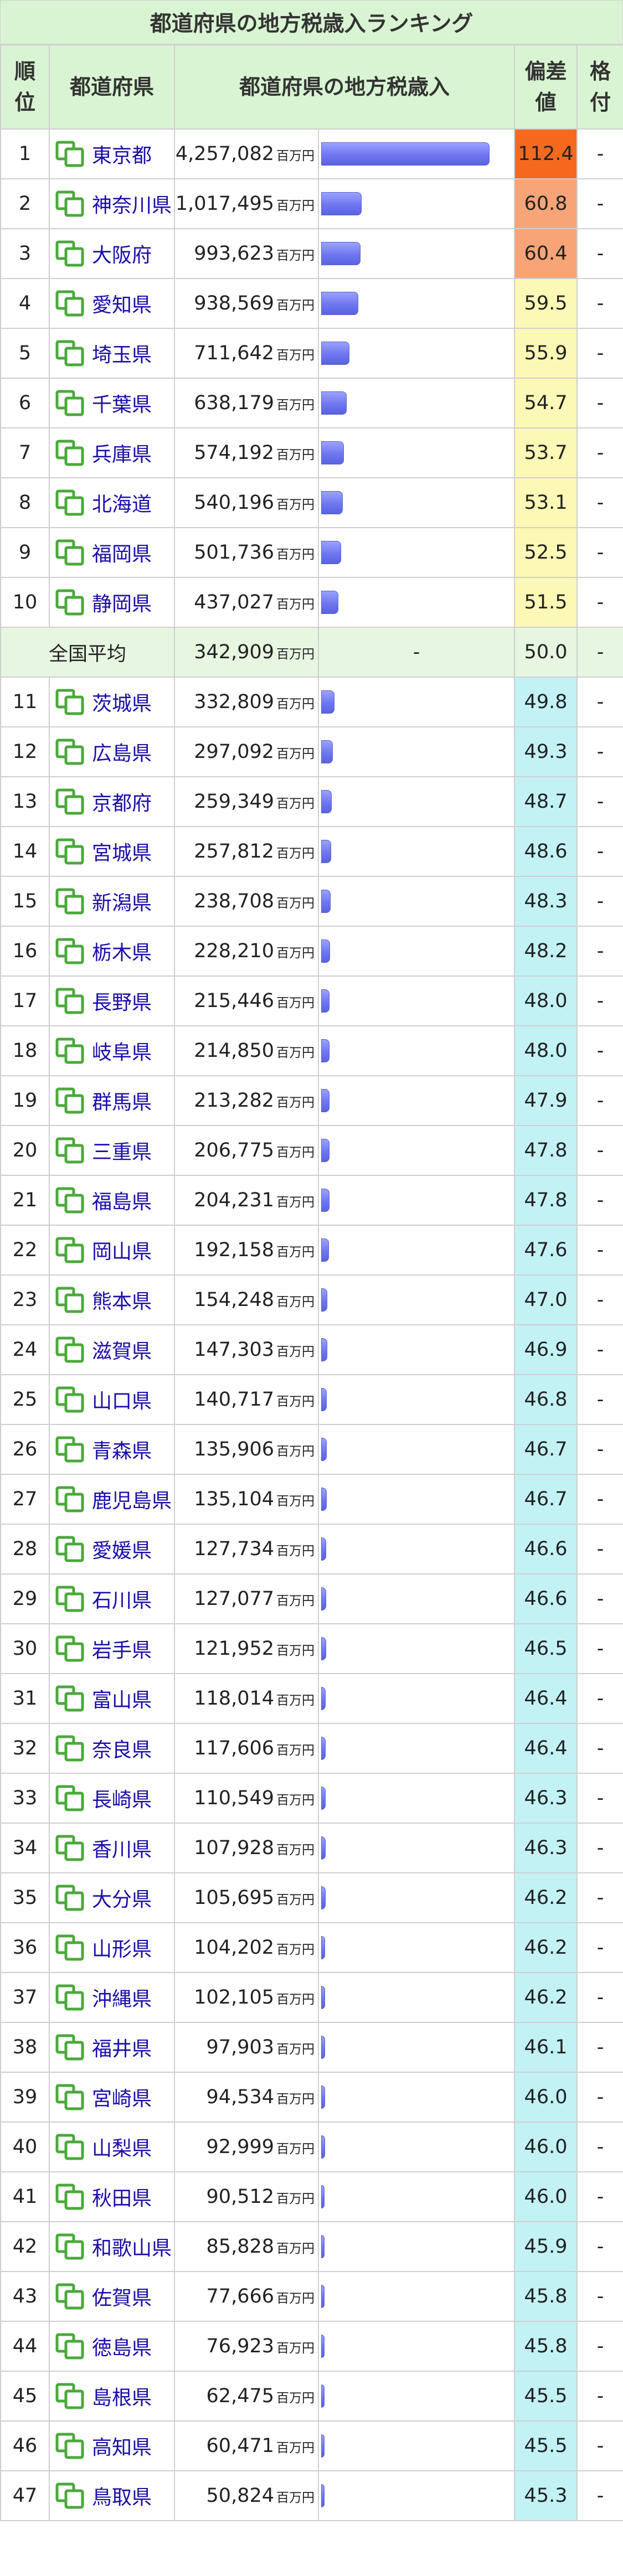  Describe the element at coordinates (122, 1300) in the screenshot. I see `prefecture-name: 熊本県` at that location.